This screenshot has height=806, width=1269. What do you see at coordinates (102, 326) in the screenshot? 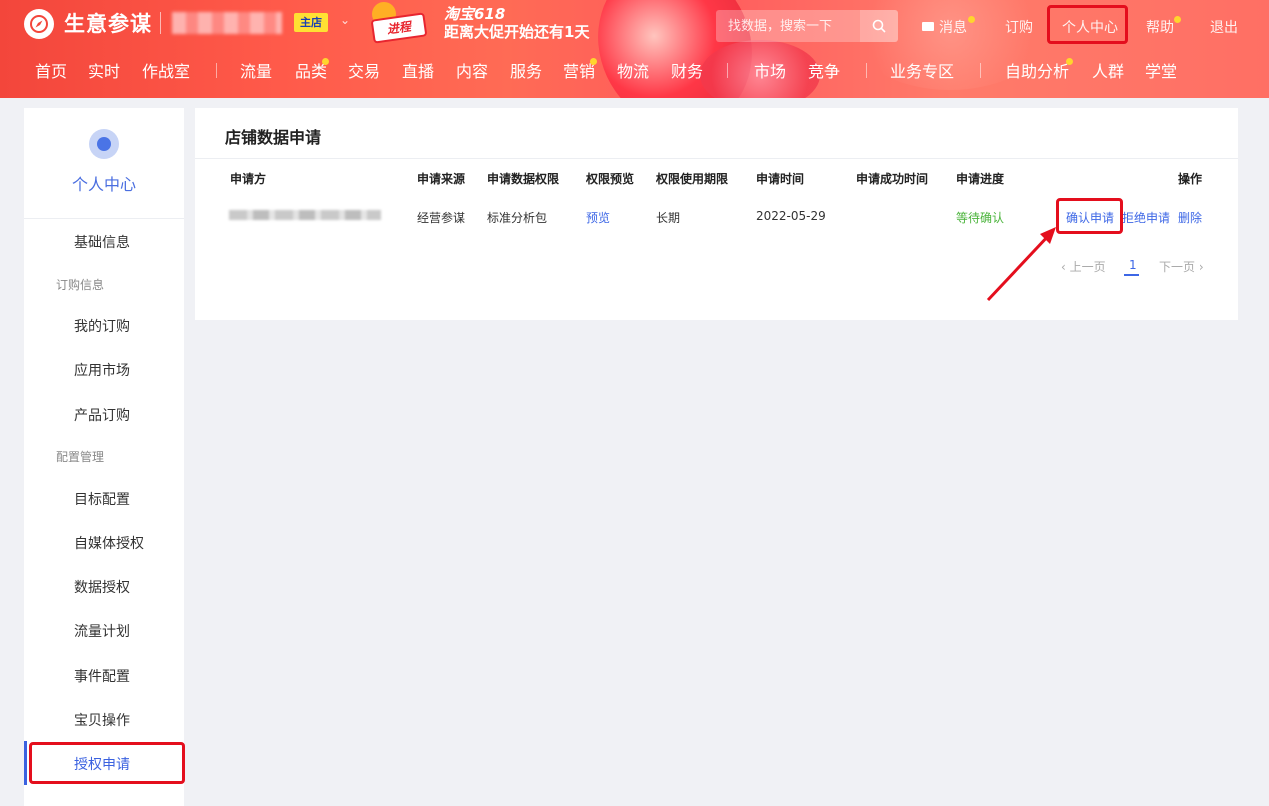
I see `sidebar-item-my-subscriptions: 我的订购` at bounding box center [102, 326].